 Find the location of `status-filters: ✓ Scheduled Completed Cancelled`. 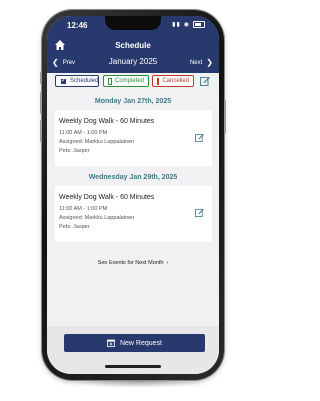

status-filters: ✓ Scheduled Completed Cancelled is located at coordinates (133, 81).